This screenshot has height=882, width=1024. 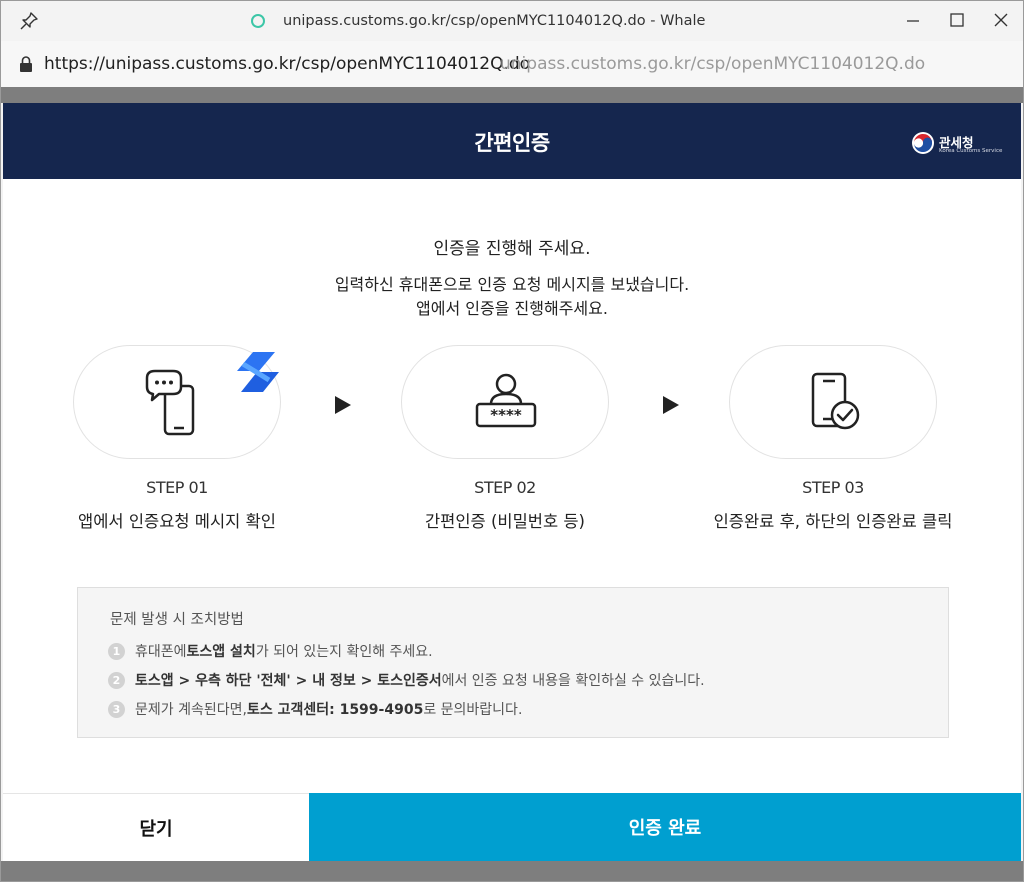 What do you see at coordinates (923, 143) in the screenshot?
I see `taegeuk-icon` at bounding box center [923, 143].